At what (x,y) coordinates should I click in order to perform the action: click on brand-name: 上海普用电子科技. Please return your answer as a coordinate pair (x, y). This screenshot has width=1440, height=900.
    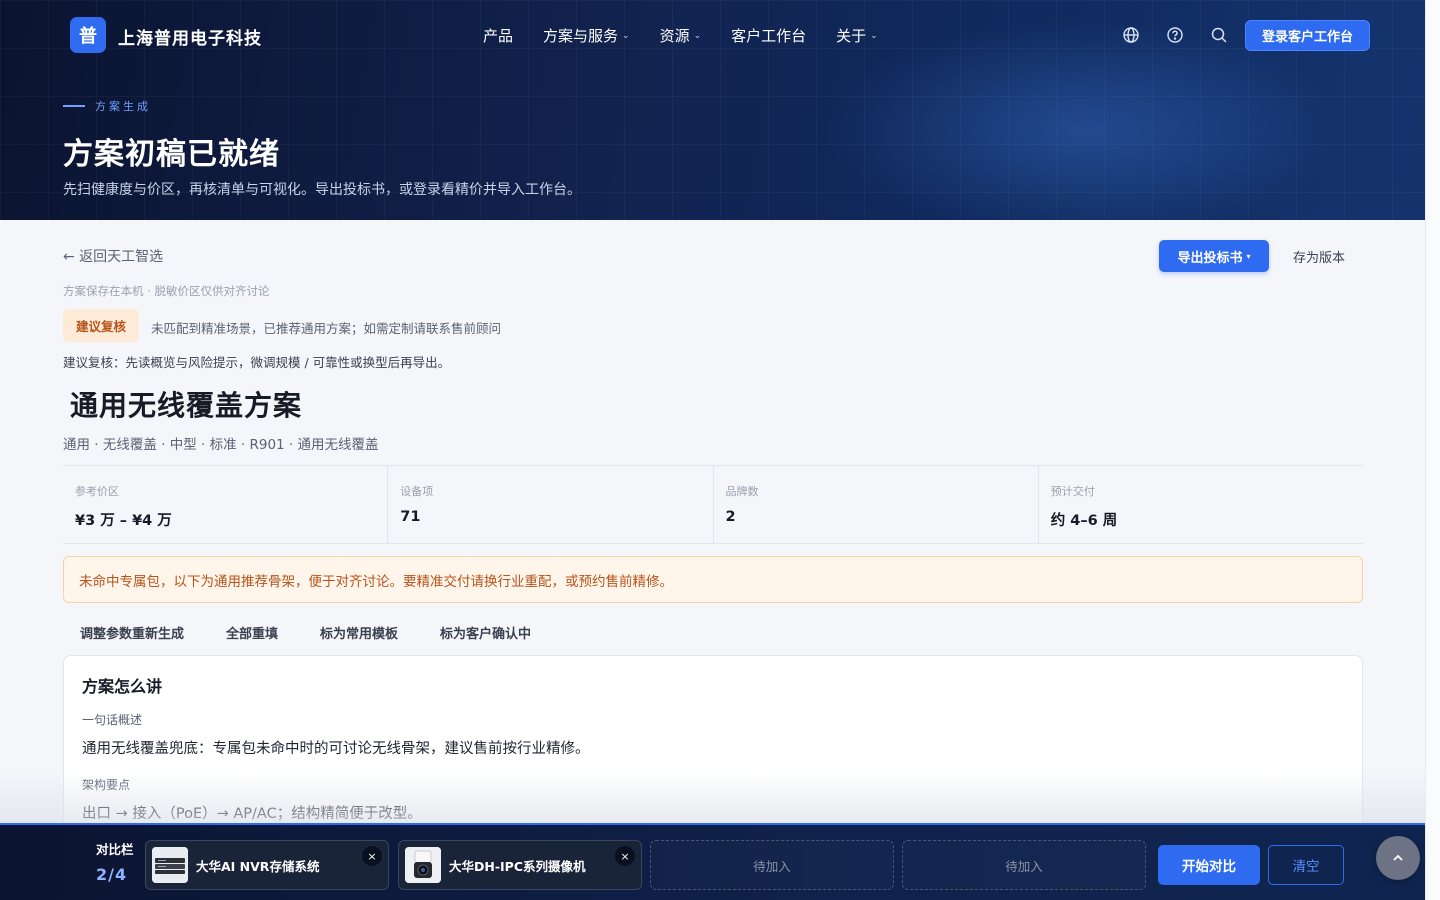
    Looking at the image, I should click on (190, 36).